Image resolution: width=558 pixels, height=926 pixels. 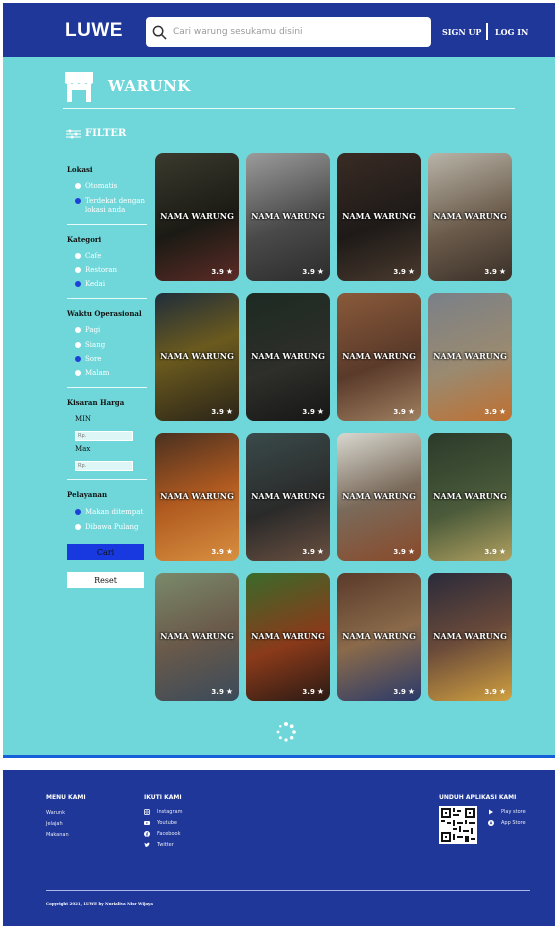 I want to click on facebook-icon, so click(x=147, y=834).